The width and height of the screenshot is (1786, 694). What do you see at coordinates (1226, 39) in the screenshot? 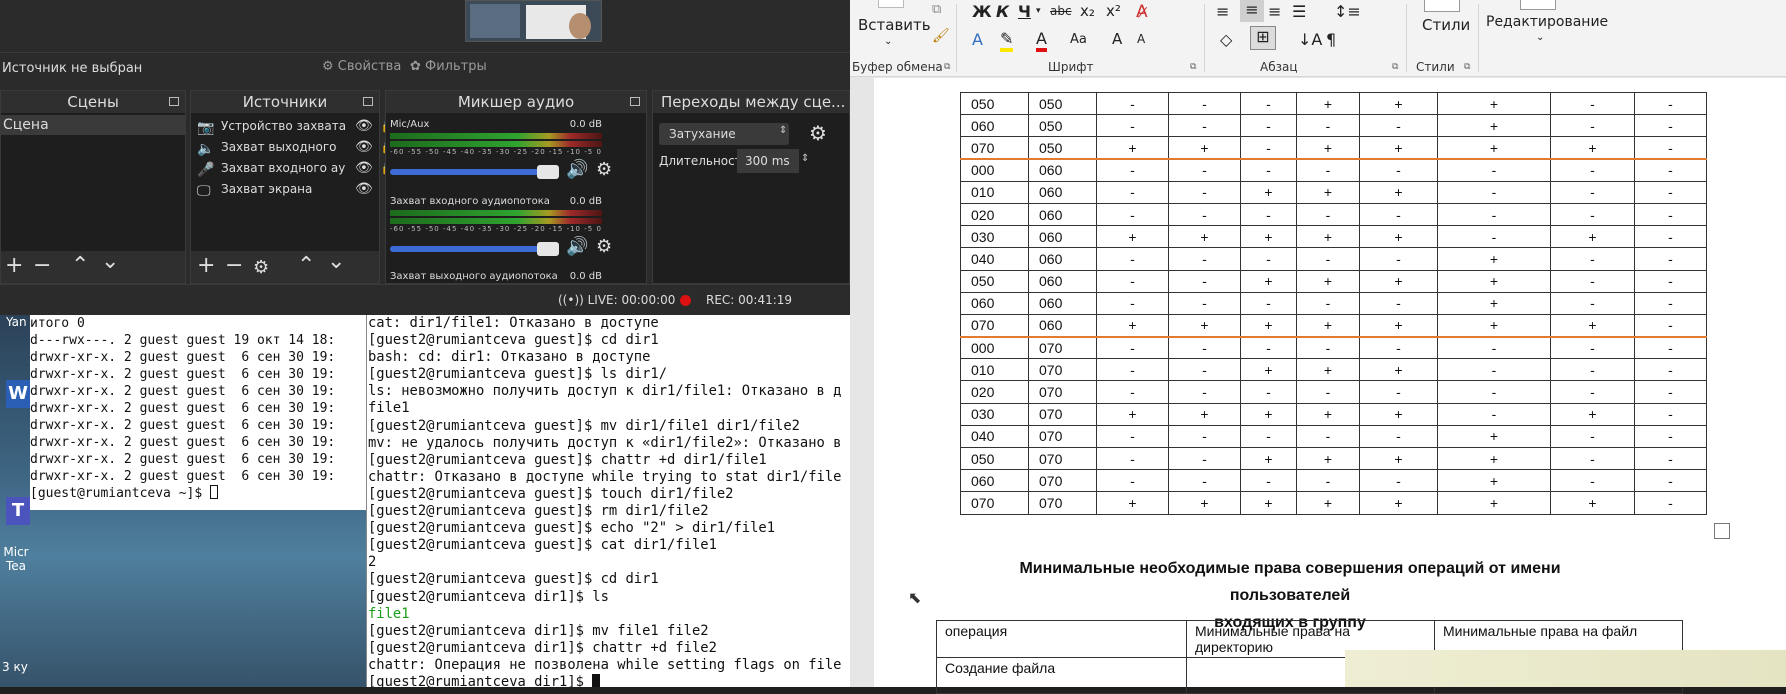
I see `shading-icon: ◇` at bounding box center [1226, 39].